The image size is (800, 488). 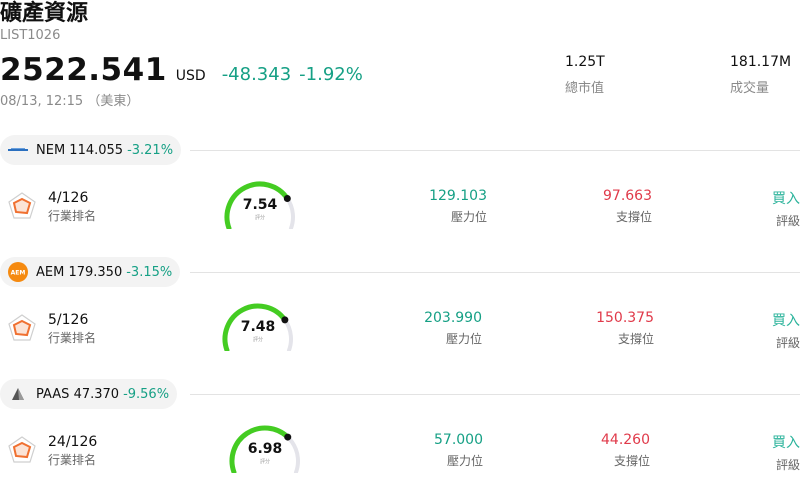 What do you see at coordinates (190, 76) in the screenshot?
I see `currency: USD` at bounding box center [190, 76].